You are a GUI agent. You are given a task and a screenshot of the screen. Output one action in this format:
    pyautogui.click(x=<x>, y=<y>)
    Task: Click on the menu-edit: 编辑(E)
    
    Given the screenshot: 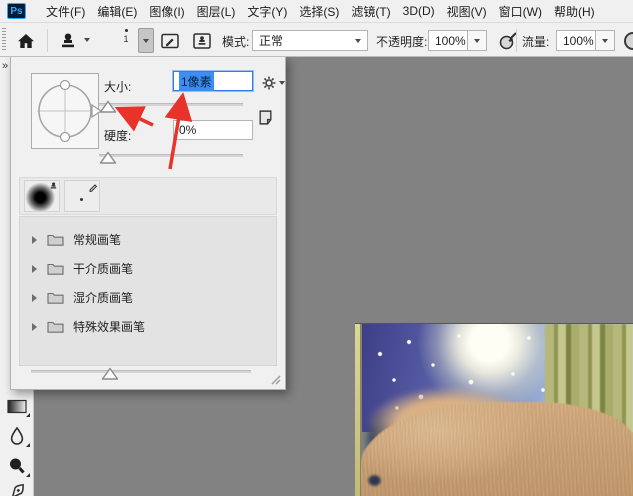 What is the action you would take?
    pyautogui.click(x=117, y=11)
    